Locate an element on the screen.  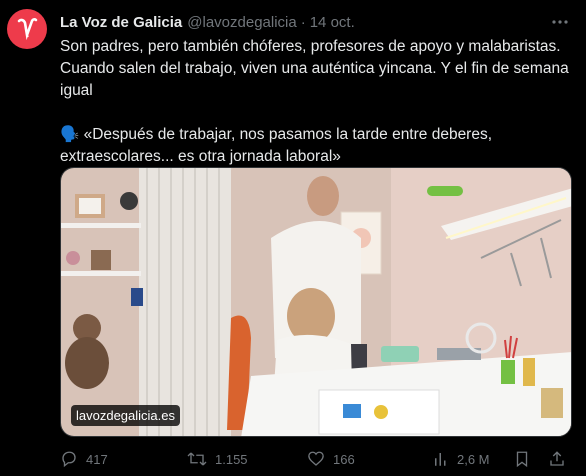
author-handle: @lavozdegalicia is located at coordinates (241, 22).